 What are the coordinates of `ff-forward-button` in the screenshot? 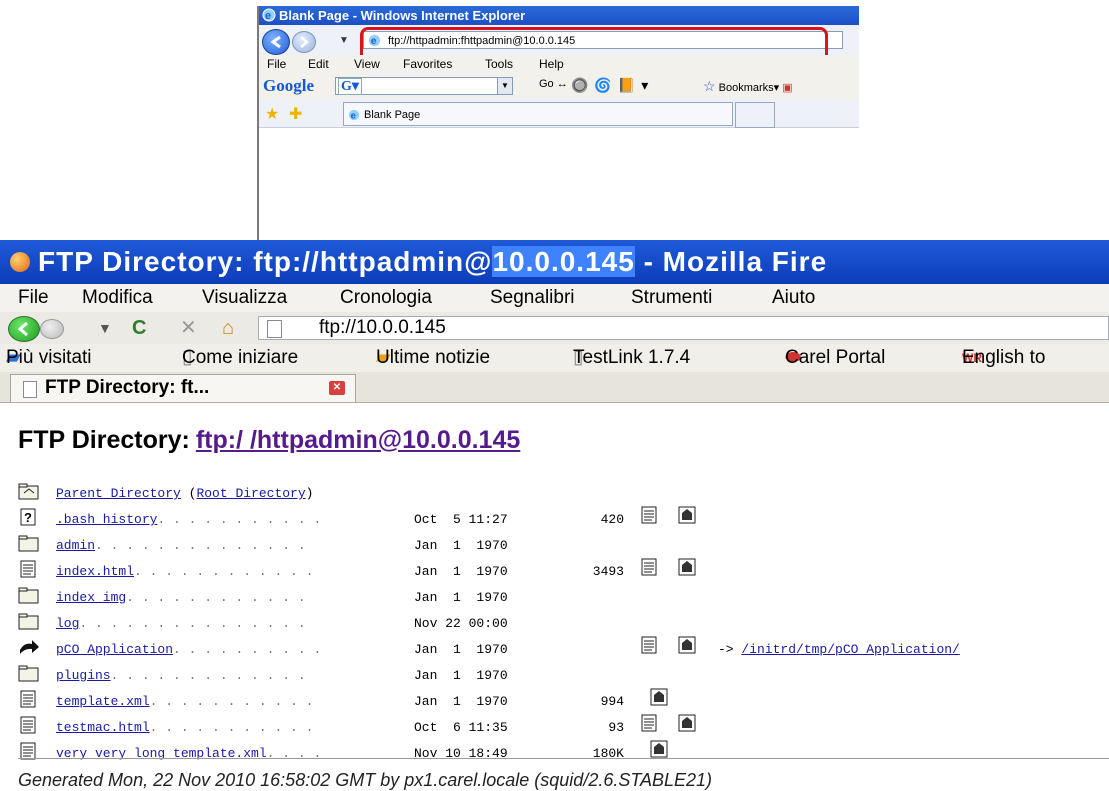 It's located at (52, 329).